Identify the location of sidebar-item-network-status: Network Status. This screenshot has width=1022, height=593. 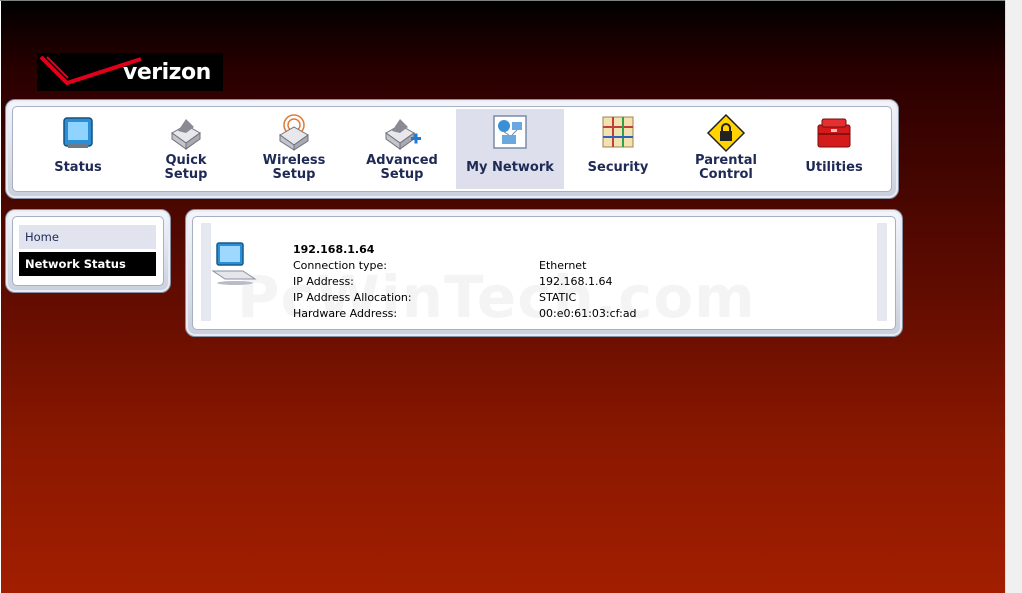
(87, 264).